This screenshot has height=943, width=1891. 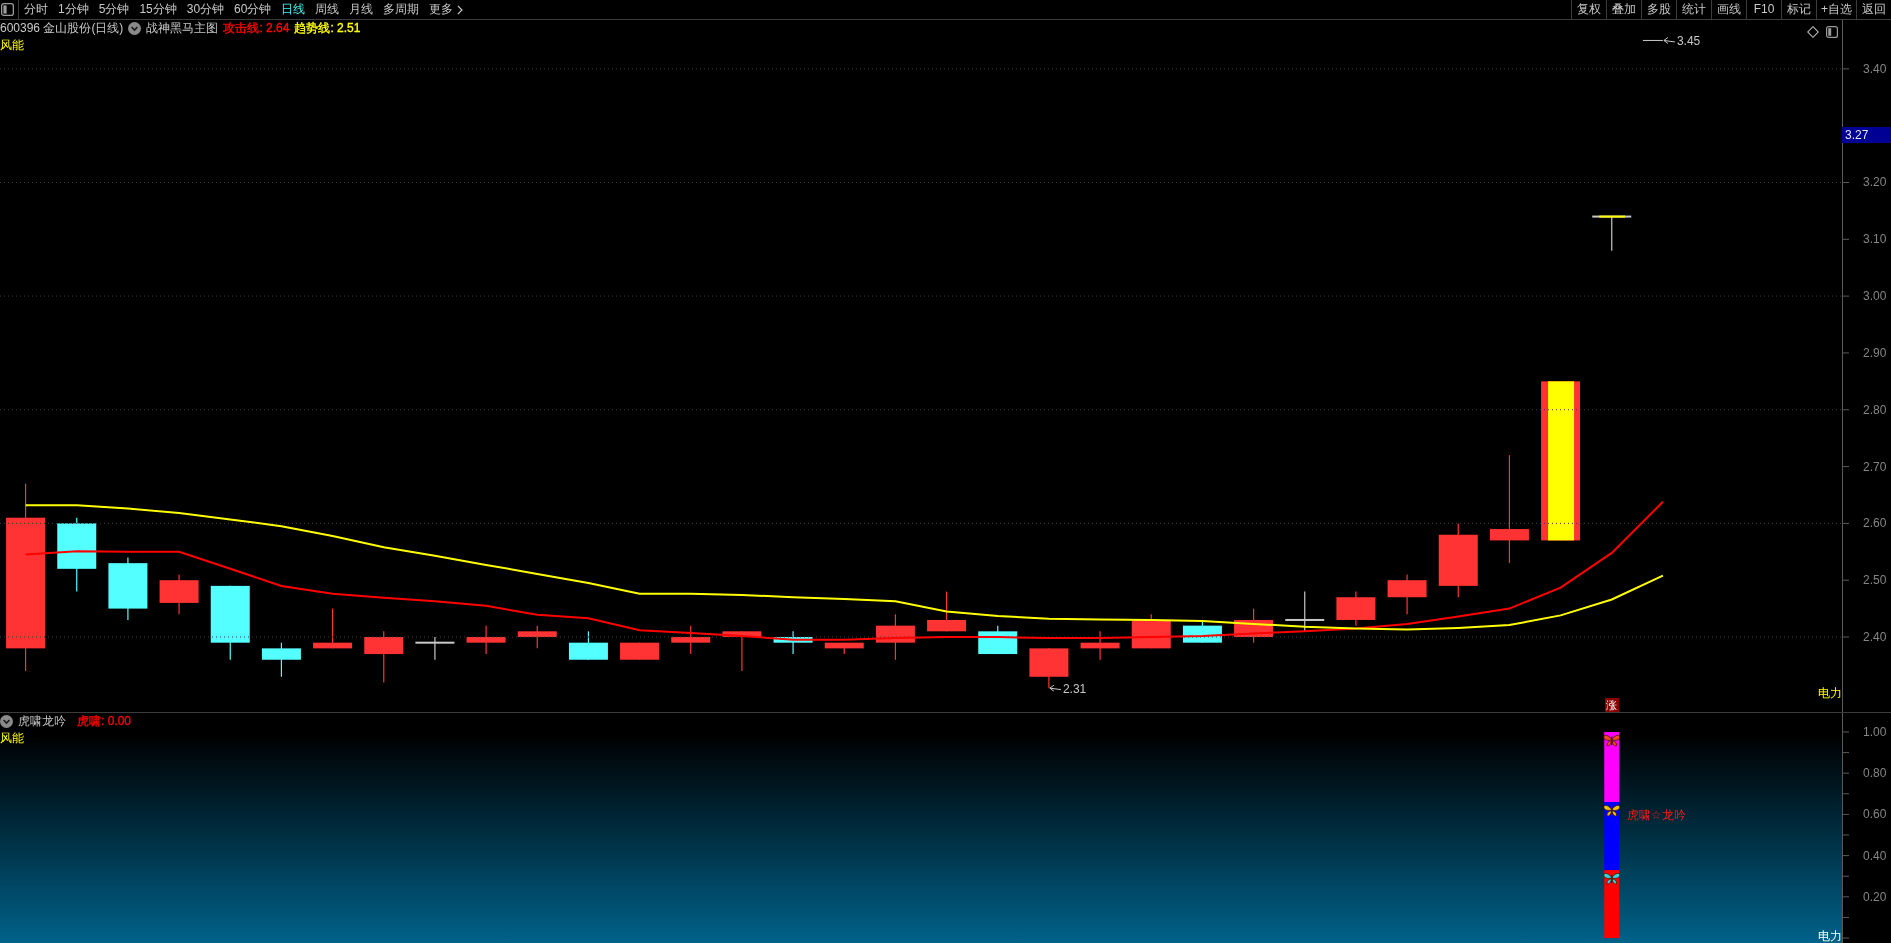 What do you see at coordinates (1875, 182) in the screenshot?
I see `axis-label: 3.20` at bounding box center [1875, 182].